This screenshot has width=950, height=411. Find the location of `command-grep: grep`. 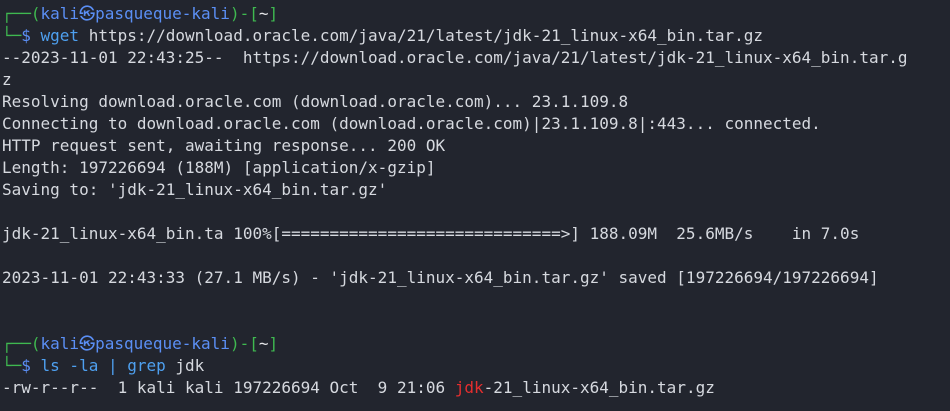

command-grep: grep is located at coordinates (146, 365).